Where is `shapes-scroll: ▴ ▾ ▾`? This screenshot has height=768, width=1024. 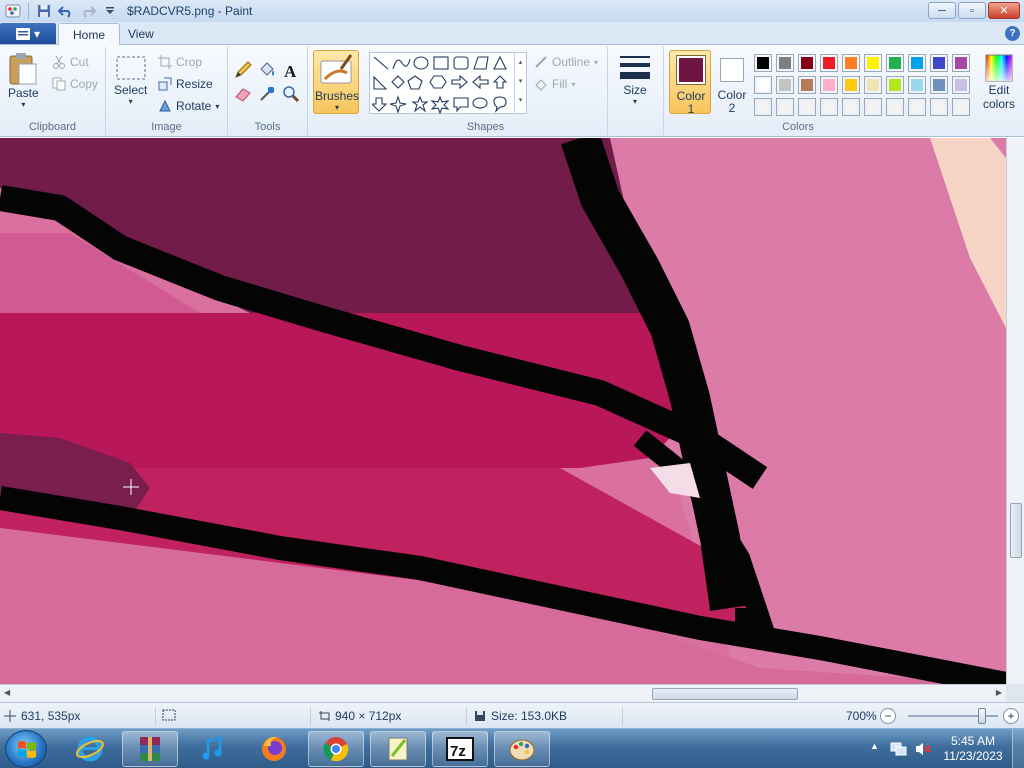
shapes-scroll: ▴ ▾ ▾ is located at coordinates (520, 83).